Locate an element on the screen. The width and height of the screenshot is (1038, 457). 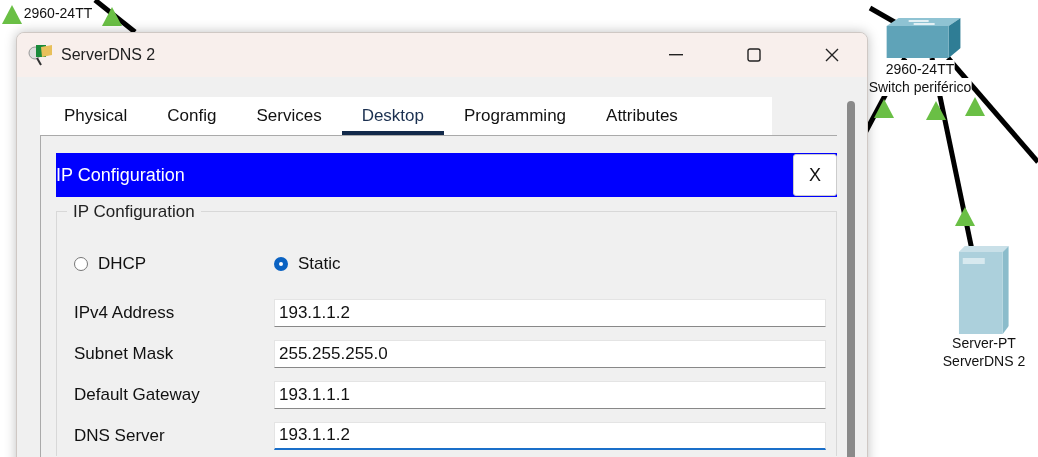
cable-line is located at coordinates (115, 17).